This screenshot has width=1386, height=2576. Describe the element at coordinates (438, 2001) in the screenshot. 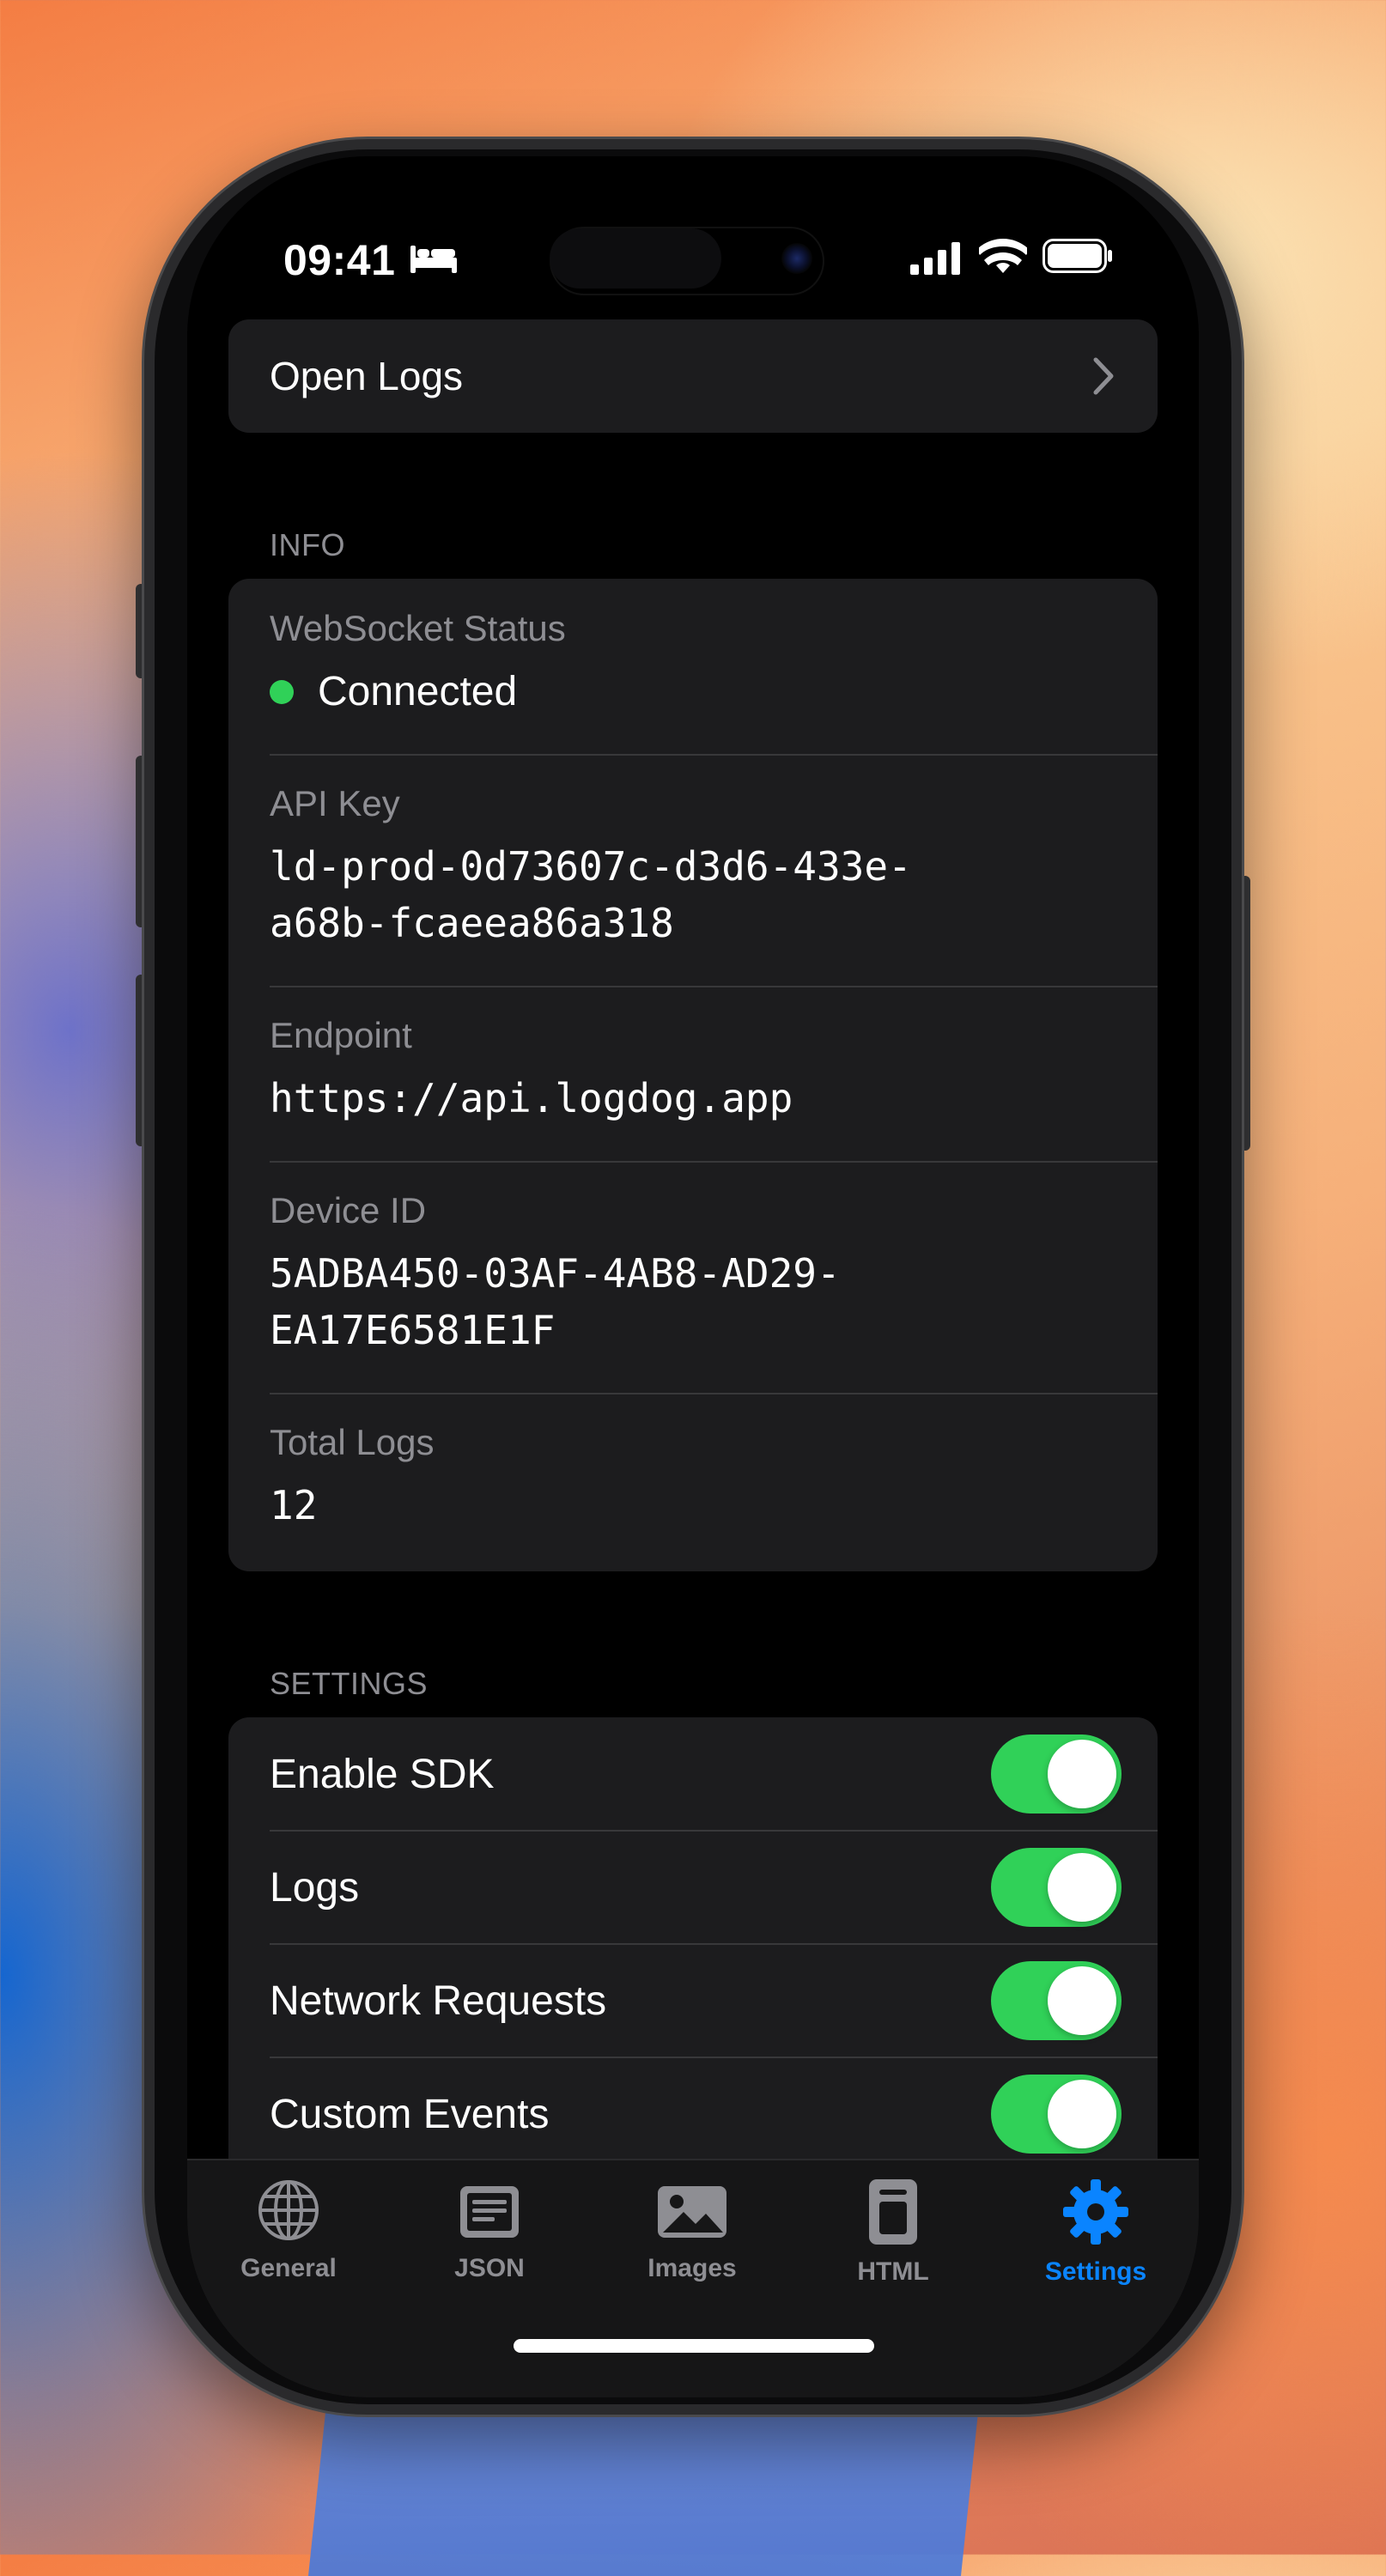

I see `toggle-label: Network Requests` at that location.